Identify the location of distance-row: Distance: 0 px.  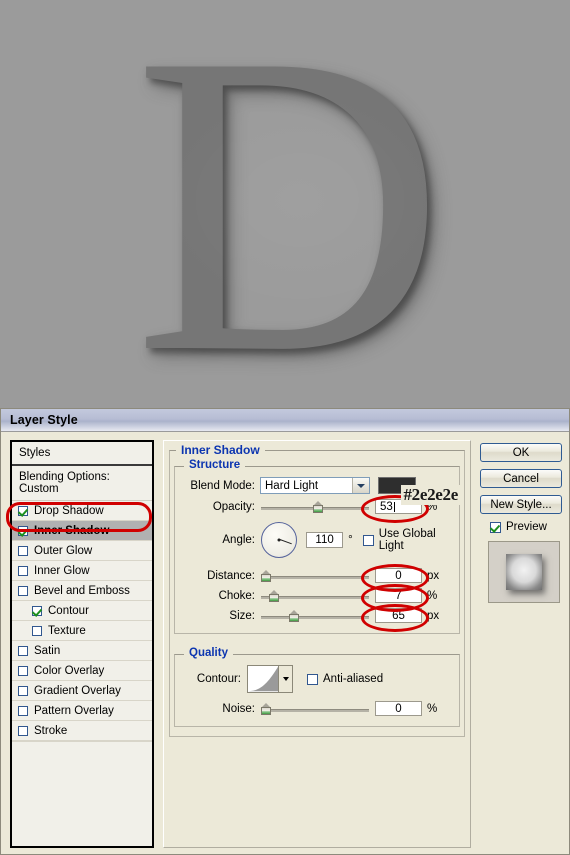
(317, 578).